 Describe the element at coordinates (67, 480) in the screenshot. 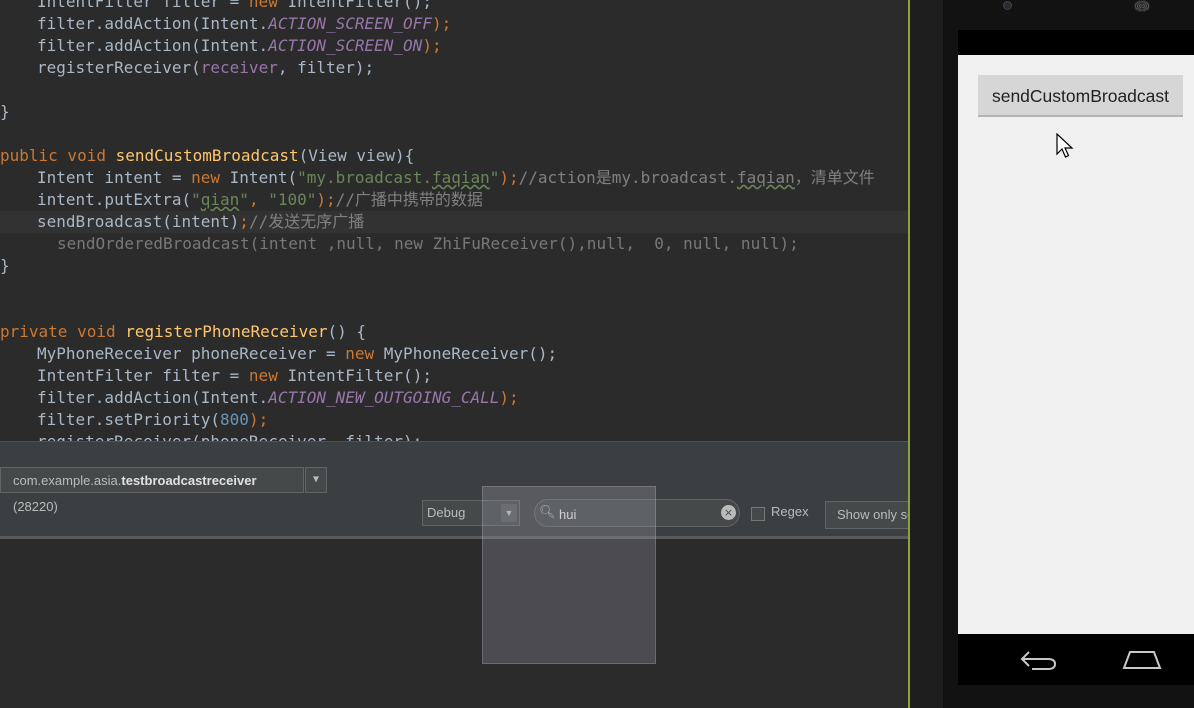

I see `process-package: com.example.asia.` at that location.